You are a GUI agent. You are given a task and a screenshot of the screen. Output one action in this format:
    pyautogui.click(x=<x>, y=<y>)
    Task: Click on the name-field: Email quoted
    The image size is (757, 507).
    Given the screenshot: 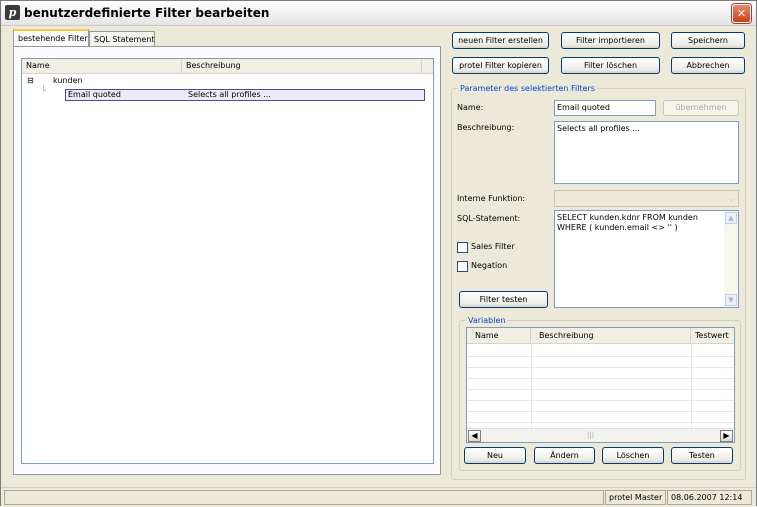 What is the action you would take?
    pyautogui.click(x=605, y=108)
    